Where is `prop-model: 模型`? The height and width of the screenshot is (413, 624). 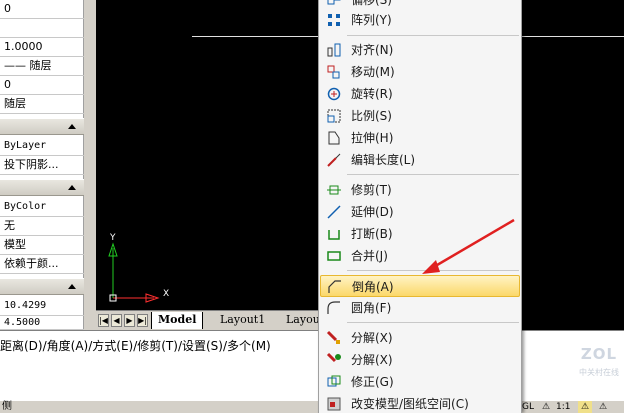
prop-model: 模型 is located at coordinates (42, 245).